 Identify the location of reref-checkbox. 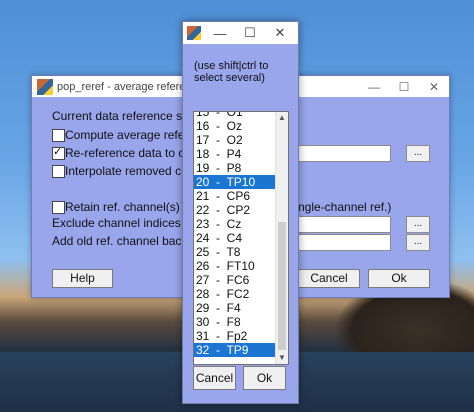
(58, 152).